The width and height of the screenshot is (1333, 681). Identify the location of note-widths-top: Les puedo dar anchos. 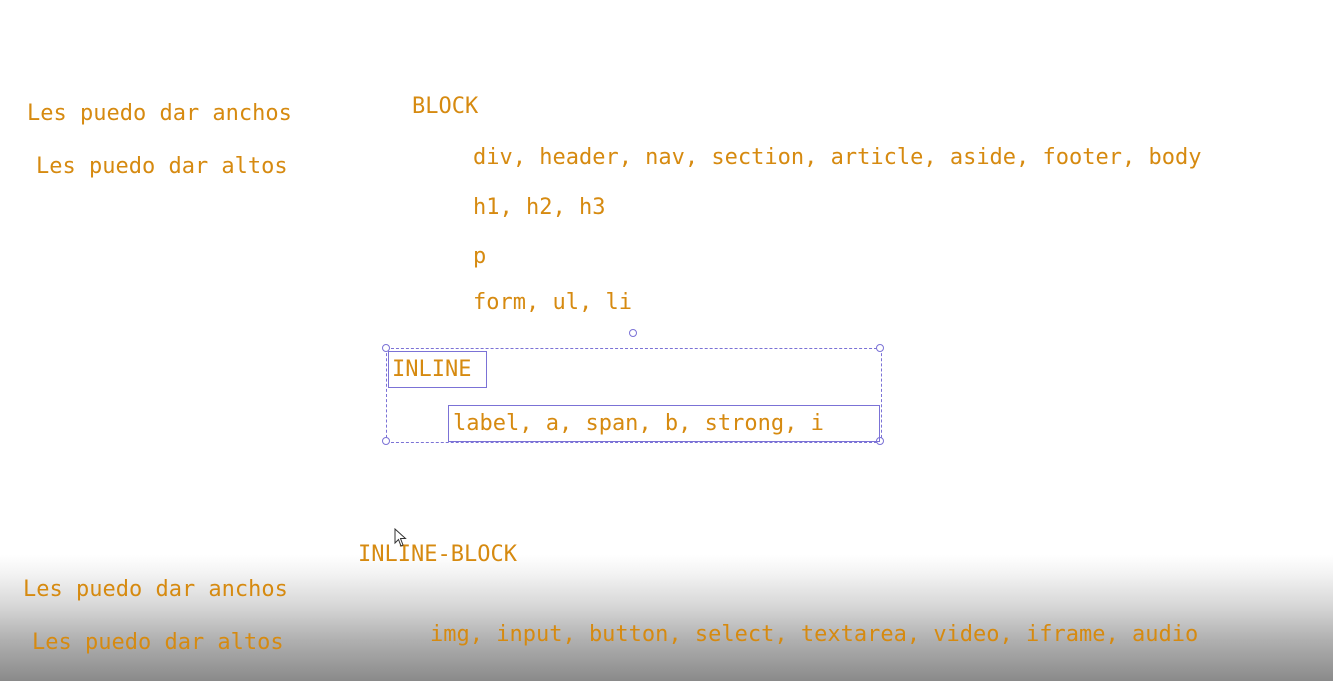
(159, 113).